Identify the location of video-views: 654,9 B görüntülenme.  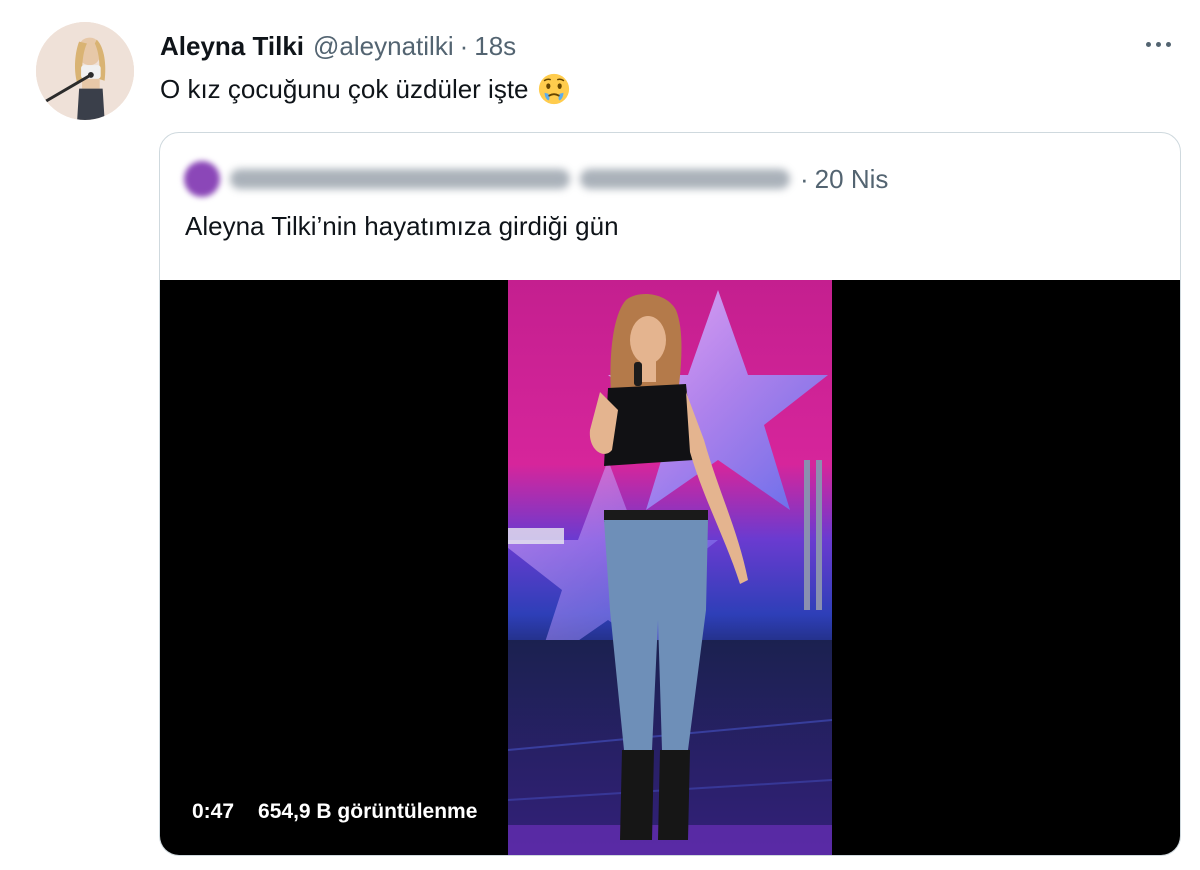
(368, 811).